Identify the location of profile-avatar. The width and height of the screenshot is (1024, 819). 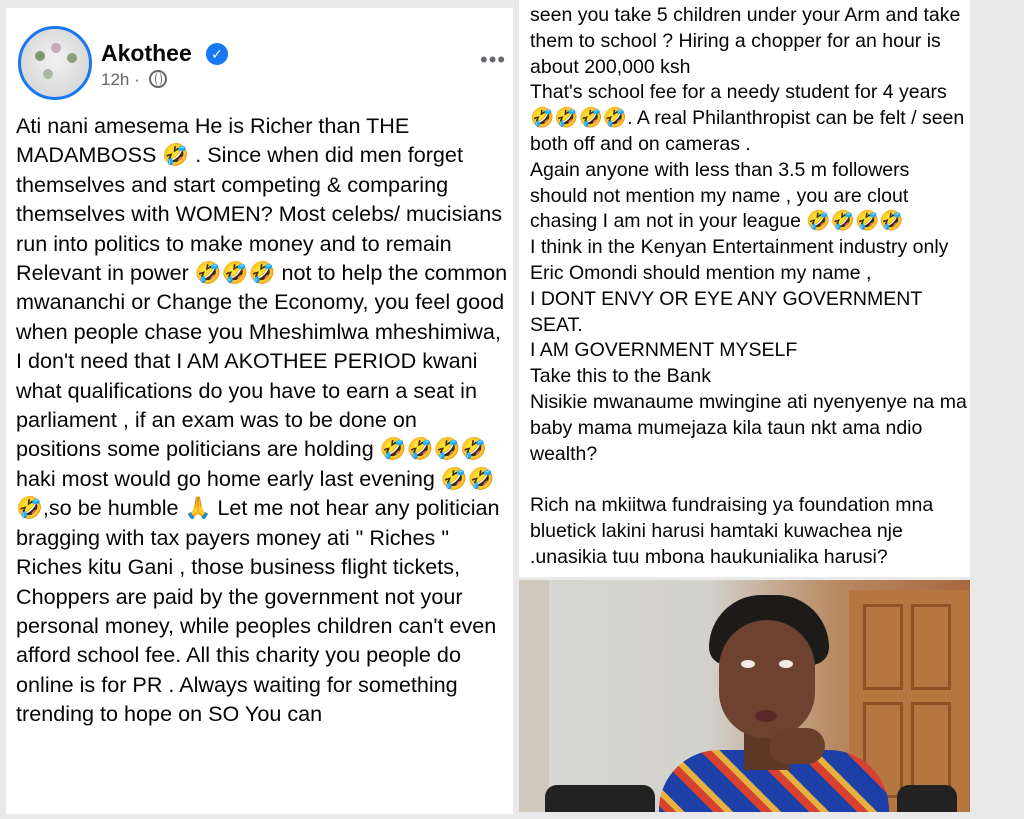
(55, 63).